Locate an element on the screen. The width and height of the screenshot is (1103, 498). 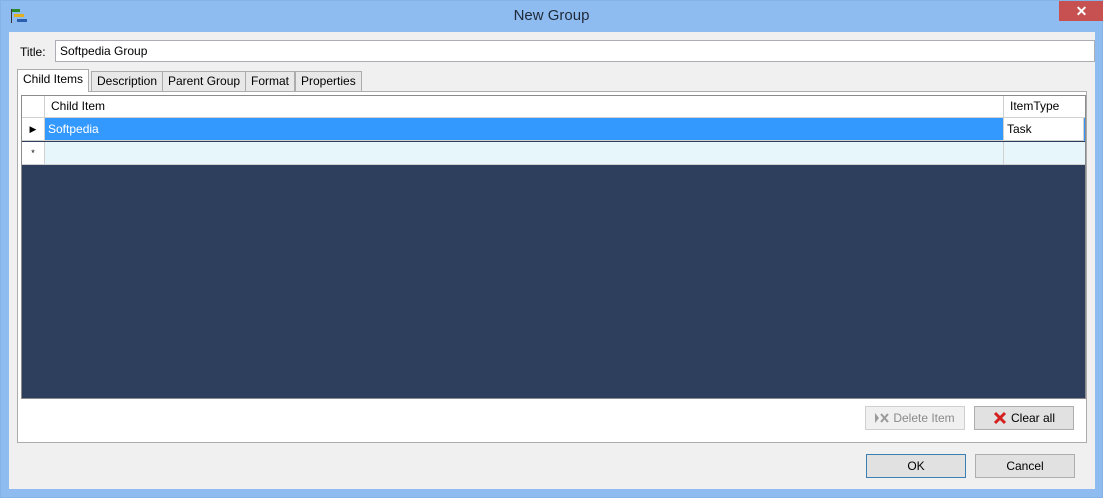
title-bar: New Group ✕ is located at coordinates (552, 16).